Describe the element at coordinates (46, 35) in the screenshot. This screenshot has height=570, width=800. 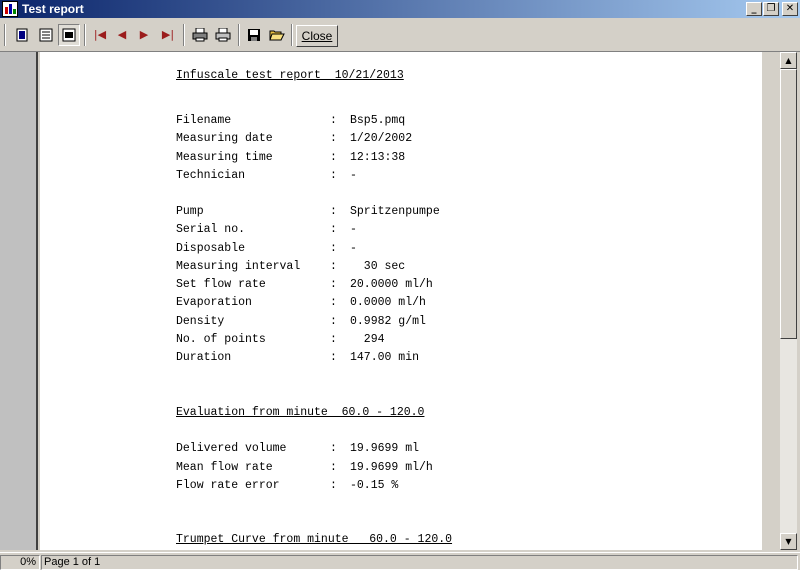
I see `multi-page-icon` at that location.